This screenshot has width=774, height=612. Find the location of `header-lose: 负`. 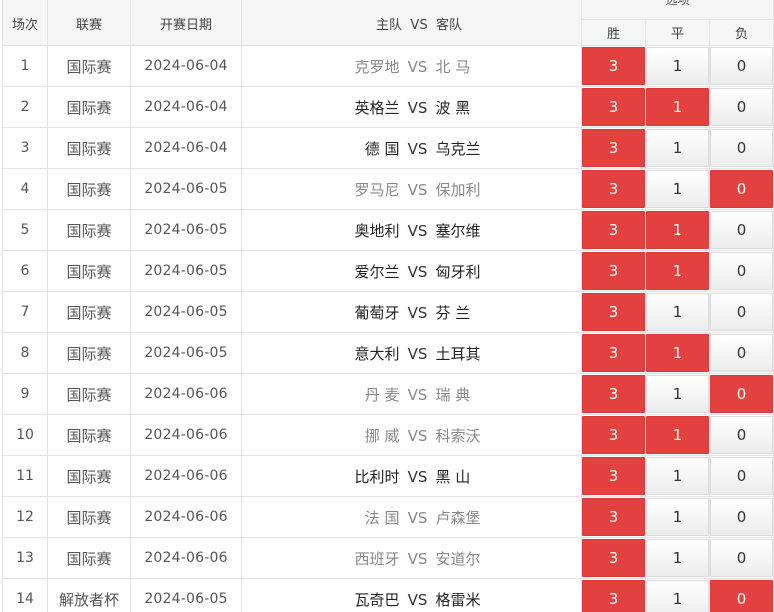

header-lose: 负 is located at coordinates (741, 32).